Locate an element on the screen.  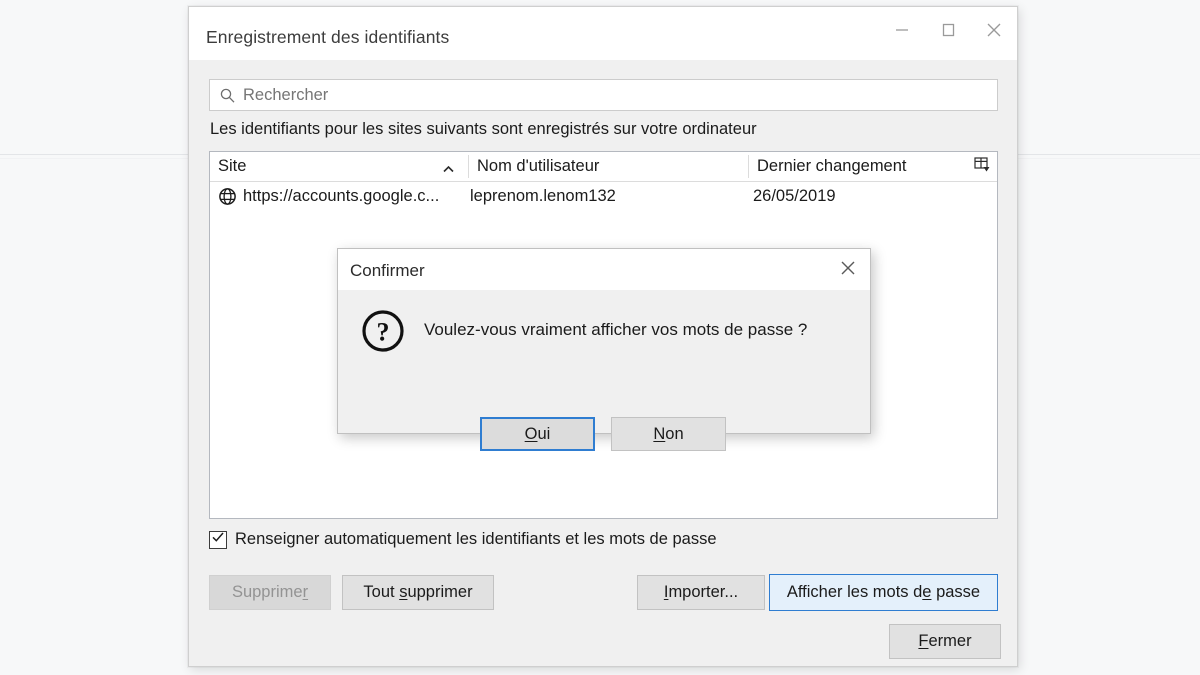
close-dialog-button: Fermer is located at coordinates (945, 641).